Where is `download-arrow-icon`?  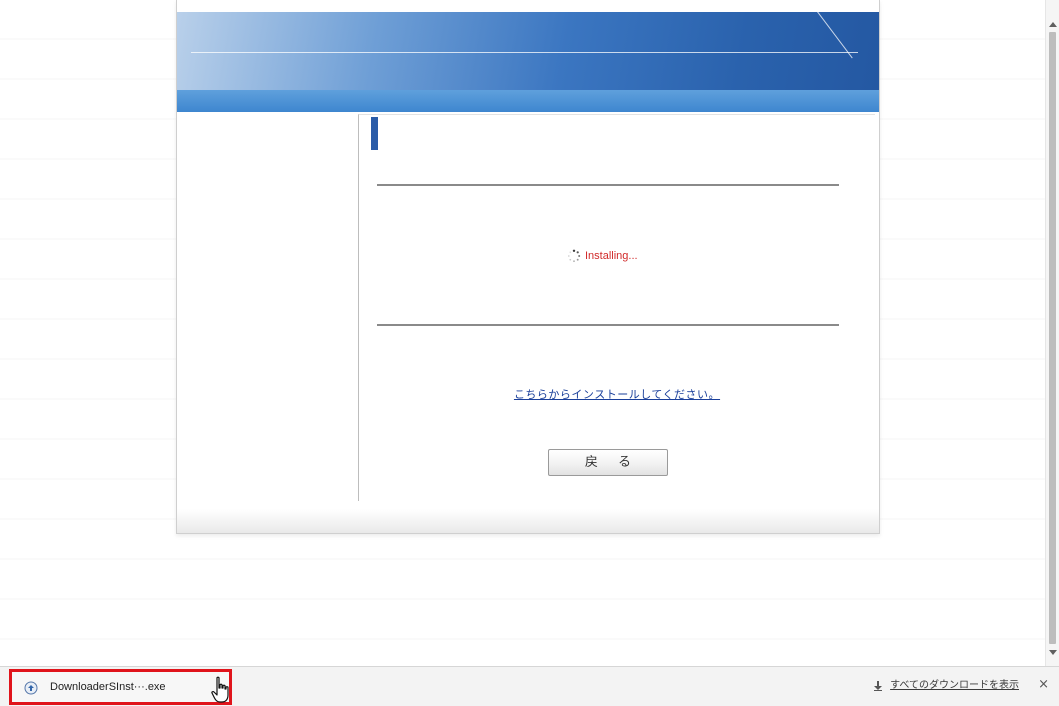 download-arrow-icon is located at coordinates (878, 685).